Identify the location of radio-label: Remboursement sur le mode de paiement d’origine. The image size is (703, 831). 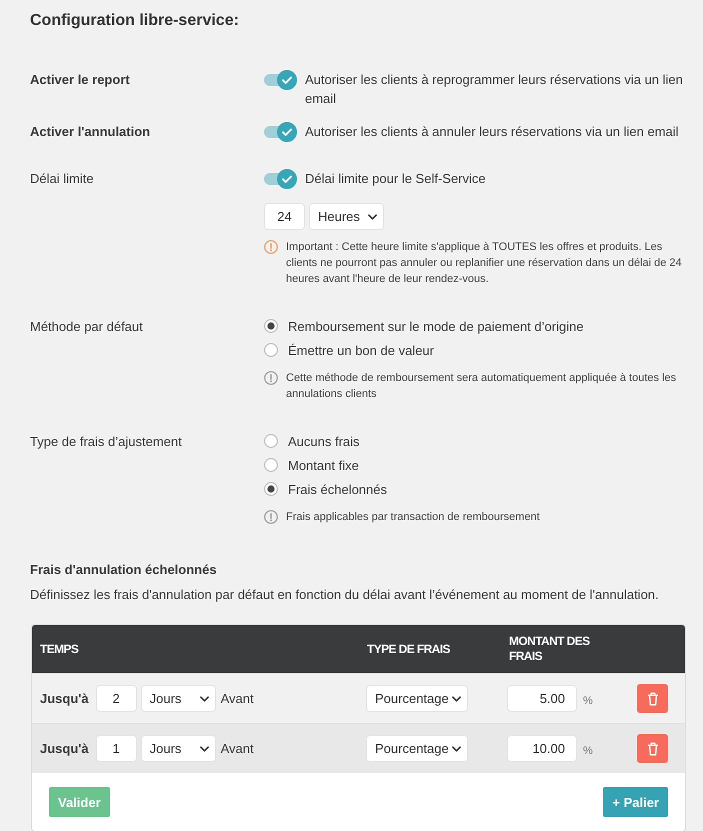
(436, 327).